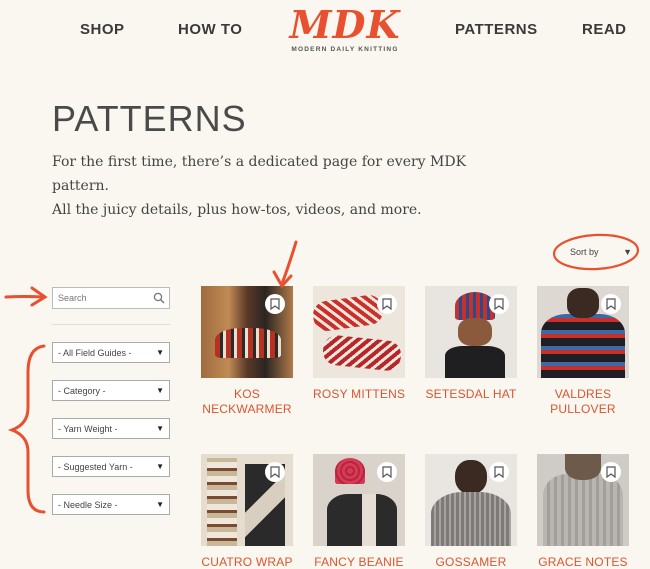  I want to click on pattern-title: GRACE NOTES, so click(583, 562).